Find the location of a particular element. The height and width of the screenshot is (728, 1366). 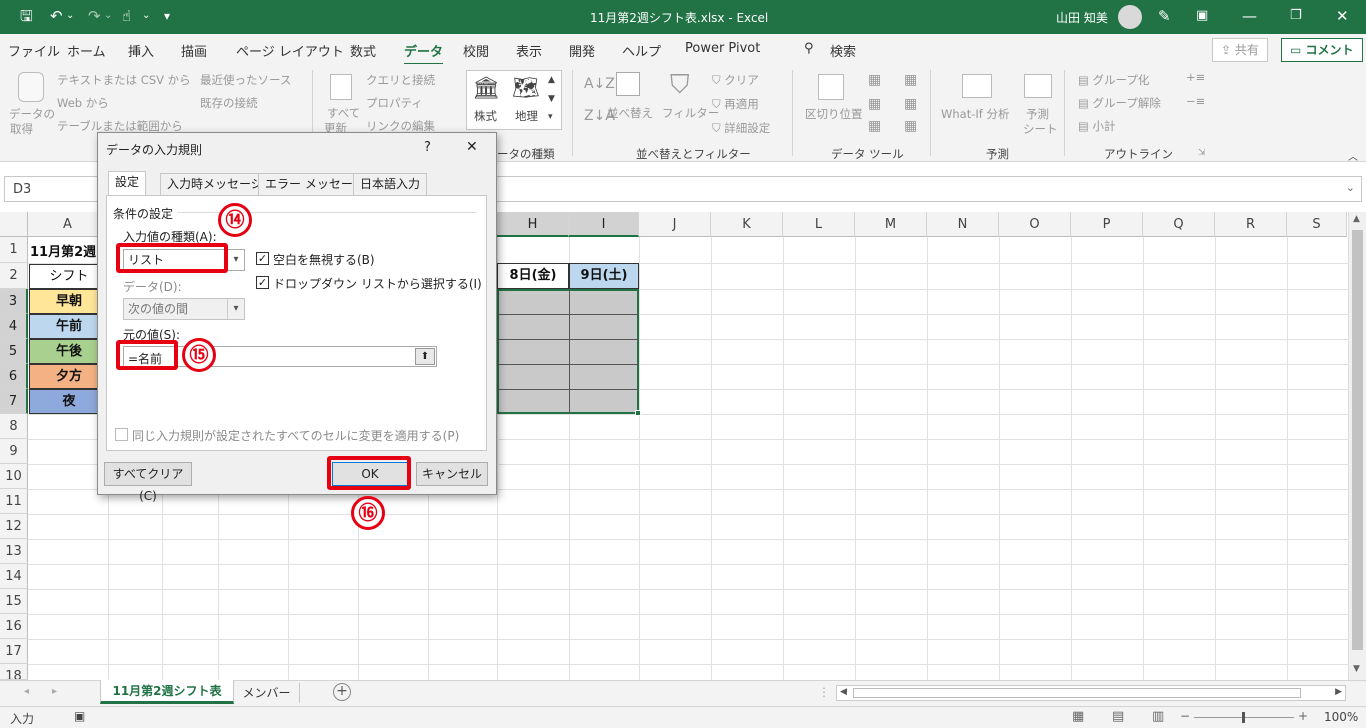

gallery-more-icon: ▾ is located at coordinates (550, 117).